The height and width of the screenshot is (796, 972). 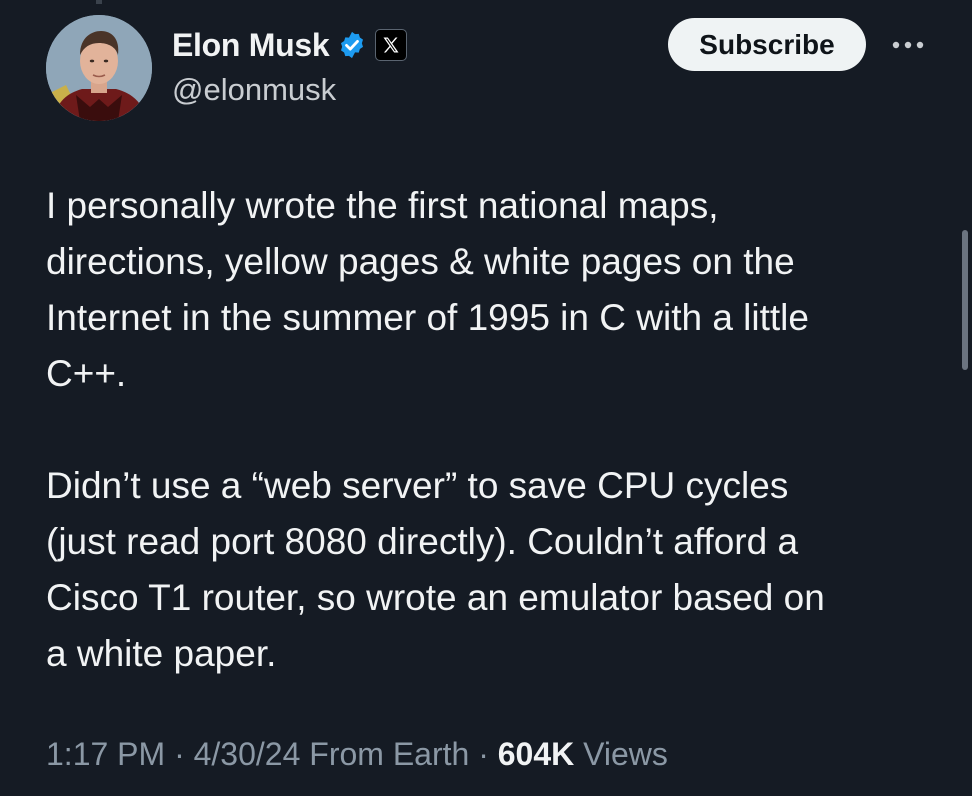 I want to click on more-options-button, so click(x=908, y=45).